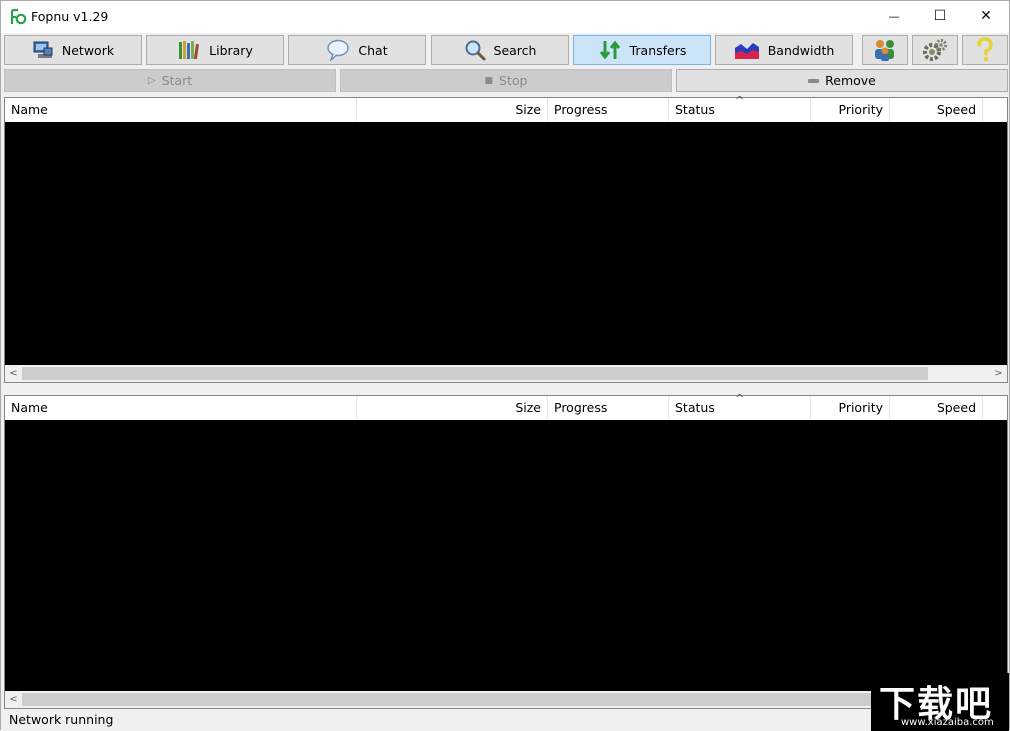  I want to click on stop-icon: ■, so click(489, 80).